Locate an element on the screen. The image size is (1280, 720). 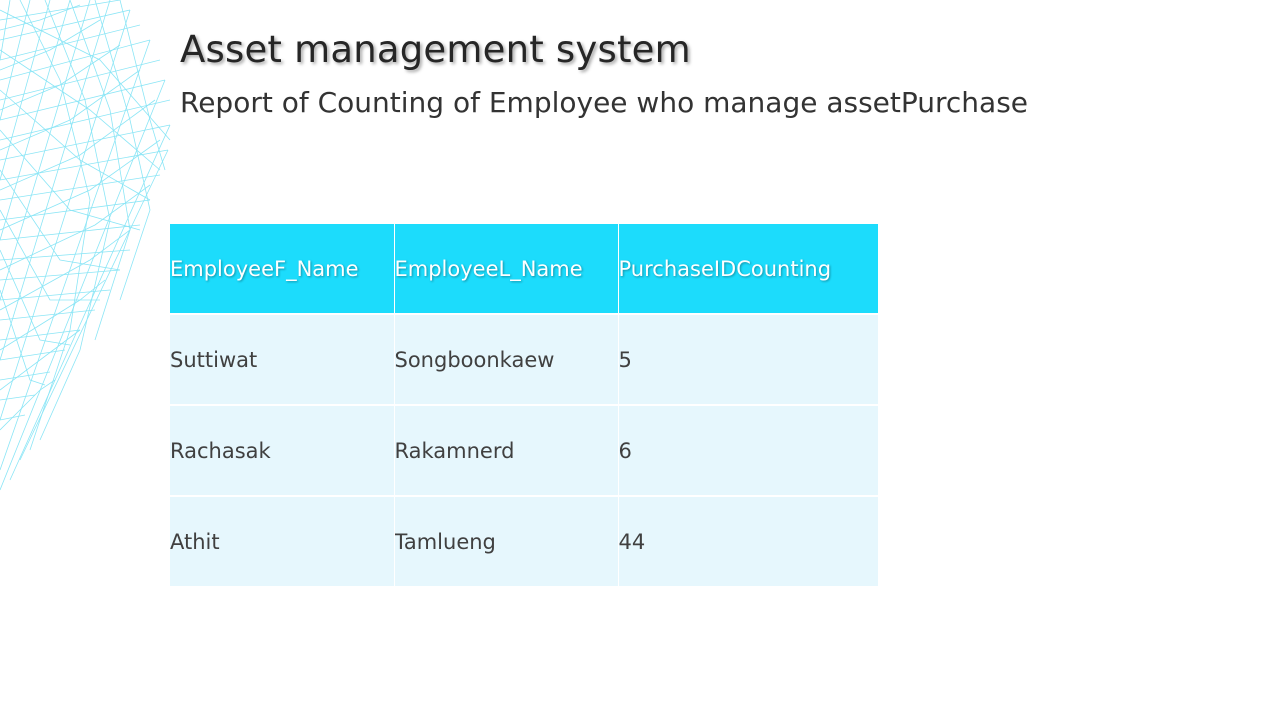
cell-first-name: Suttiwat is located at coordinates (282, 359).